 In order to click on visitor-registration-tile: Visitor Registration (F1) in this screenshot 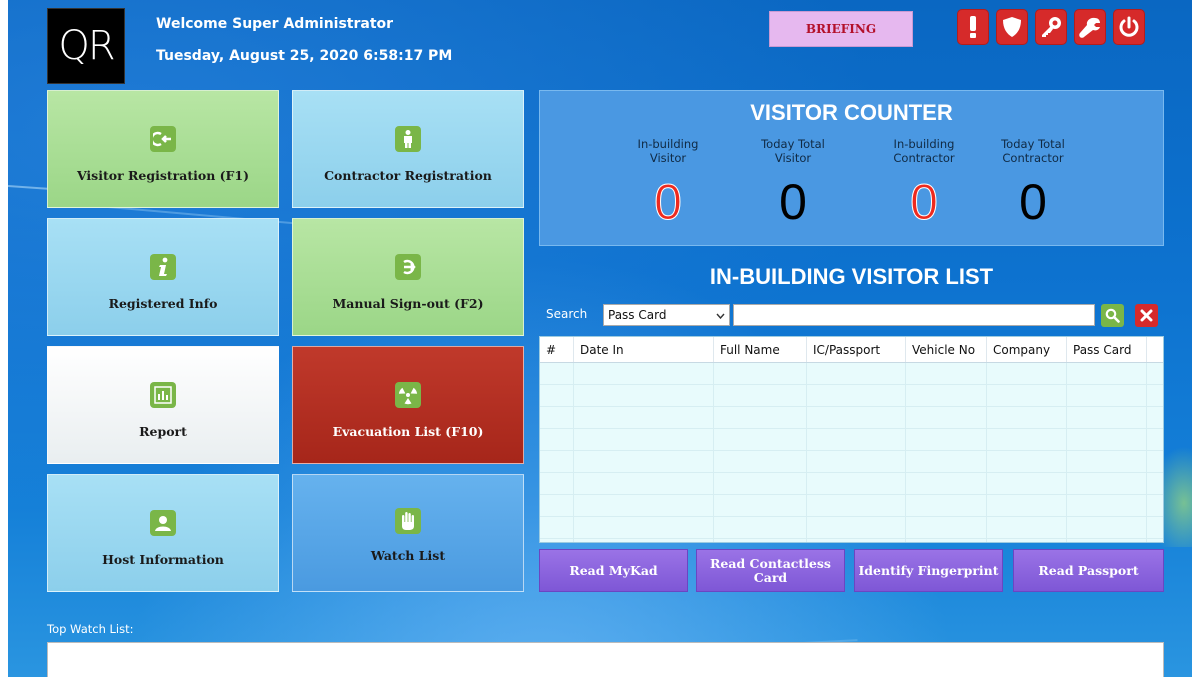, I will do `click(163, 149)`.